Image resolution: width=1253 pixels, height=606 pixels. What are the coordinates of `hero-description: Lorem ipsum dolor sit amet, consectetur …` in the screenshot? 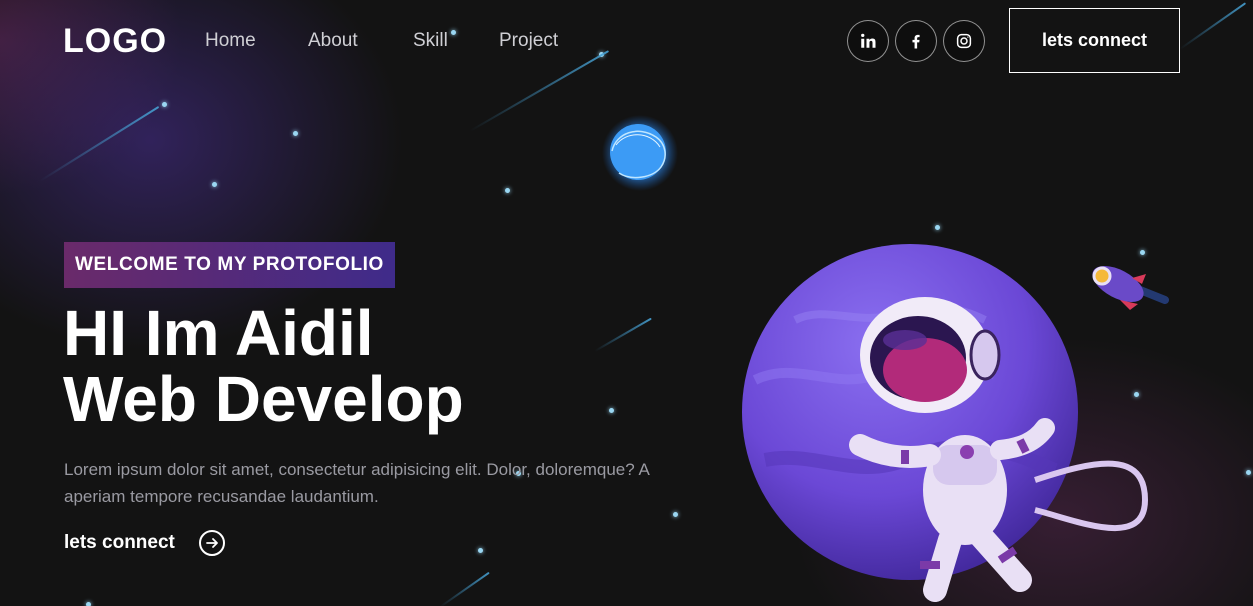 It's located at (356, 483).